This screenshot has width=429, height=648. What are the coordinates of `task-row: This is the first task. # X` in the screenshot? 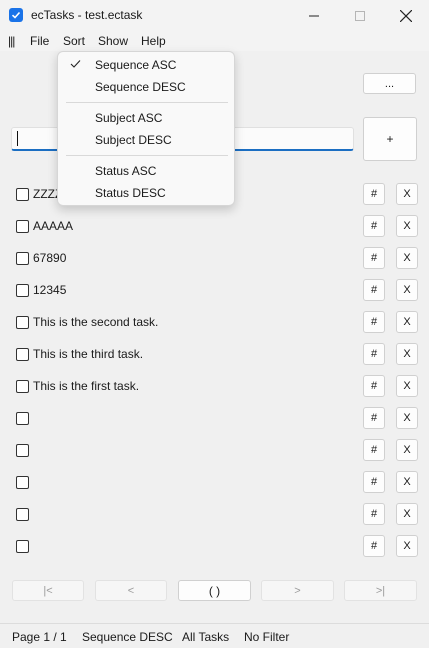 It's located at (214, 387).